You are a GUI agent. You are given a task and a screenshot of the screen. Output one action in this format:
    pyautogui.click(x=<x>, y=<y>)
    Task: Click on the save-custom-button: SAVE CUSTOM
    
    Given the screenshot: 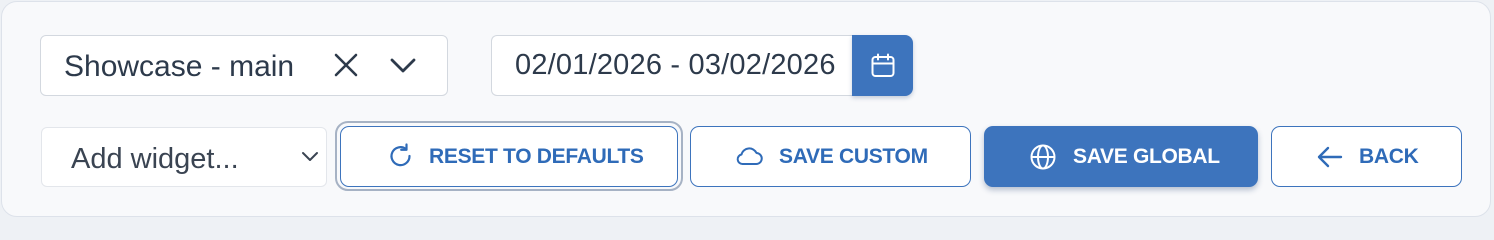 What is the action you would take?
    pyautogui.click(x=830, y=156)
    